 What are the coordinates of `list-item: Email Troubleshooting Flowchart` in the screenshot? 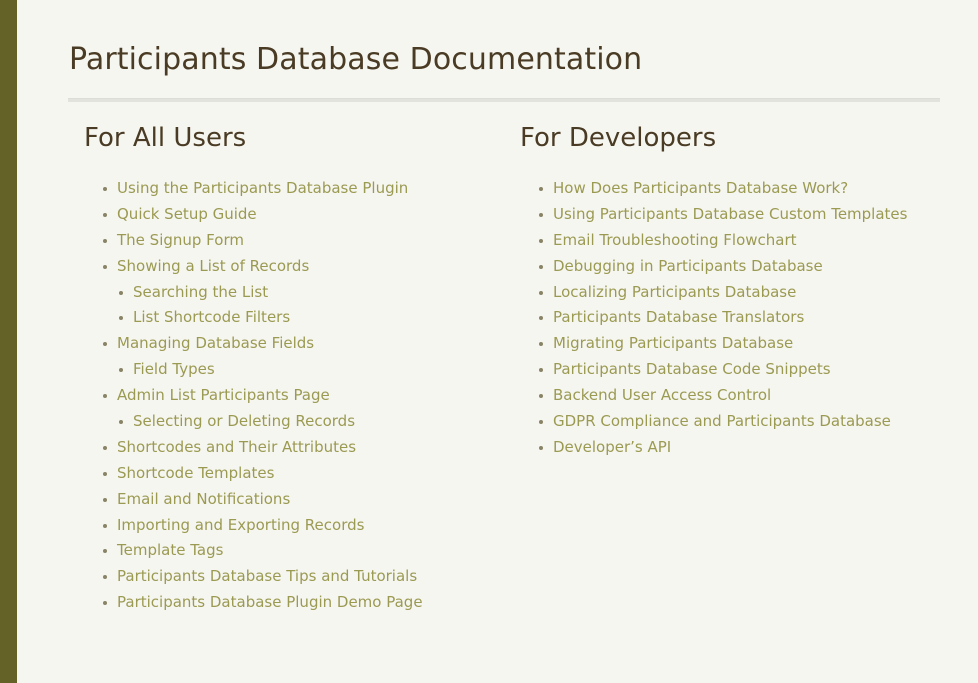 It's located at (723, 241).